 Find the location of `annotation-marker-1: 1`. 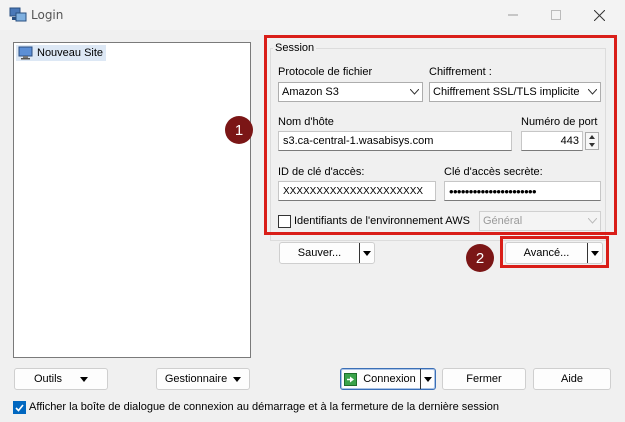

annotation-marker-1: 1 is located at coordinates (239, 130).